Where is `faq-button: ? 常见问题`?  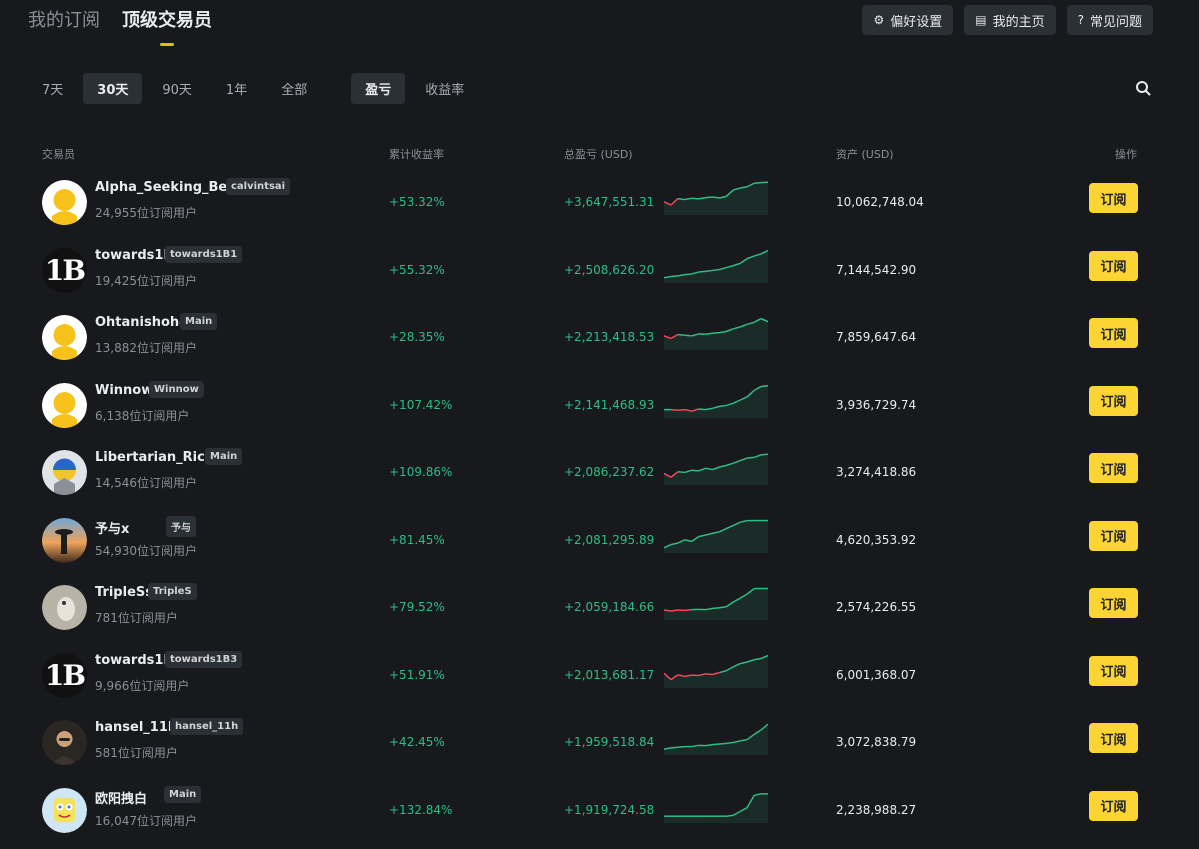
faq-button: ? 常见问题 is located at coordinates (1109, 20).